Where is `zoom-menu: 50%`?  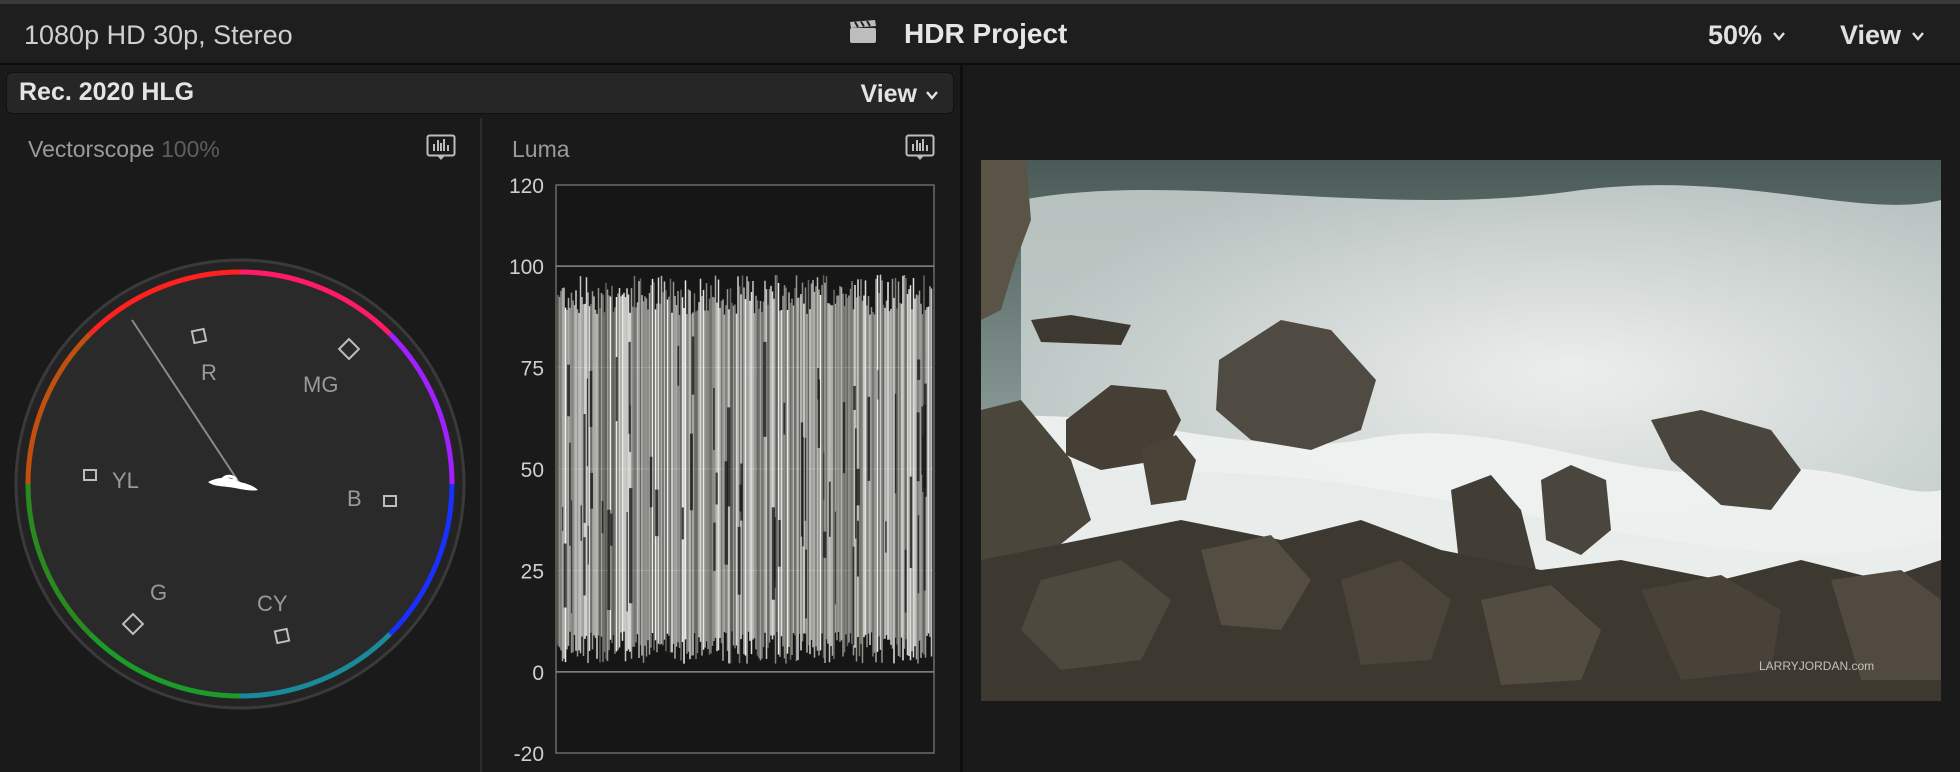
zoom-menu: 50% is located at coordinates (1747, 35).